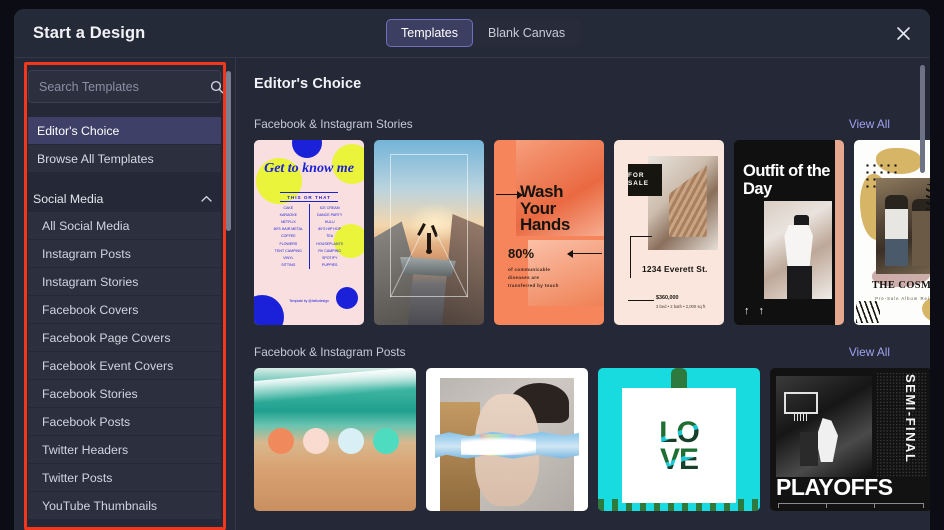 This screenshot has height=530, width=944. Describe the element at coordinates (902, 424) in the screenshot. I see `halftone-grid` at that location.